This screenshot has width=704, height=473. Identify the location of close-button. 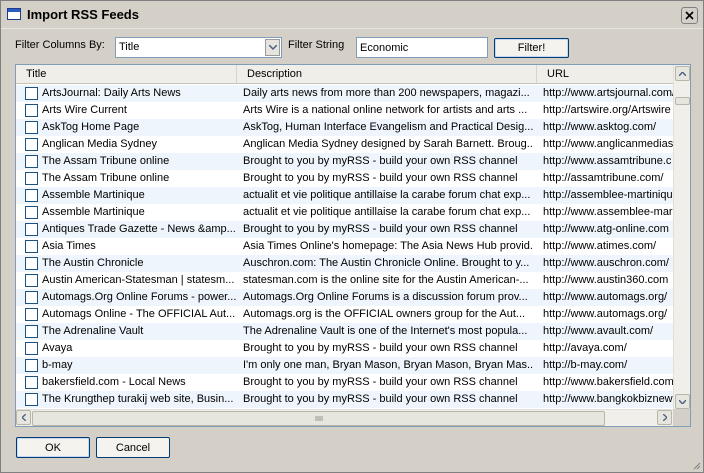
(689, 15).